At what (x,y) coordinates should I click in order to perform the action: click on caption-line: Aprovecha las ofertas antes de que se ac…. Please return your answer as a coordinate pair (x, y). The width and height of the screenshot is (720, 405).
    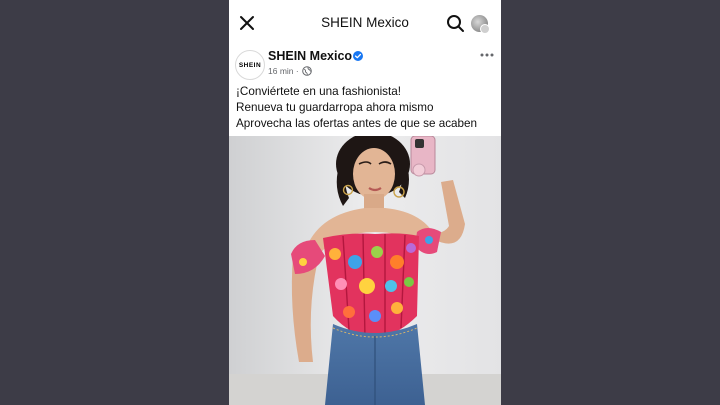
    Looking at the image, I should click on (357, 123).